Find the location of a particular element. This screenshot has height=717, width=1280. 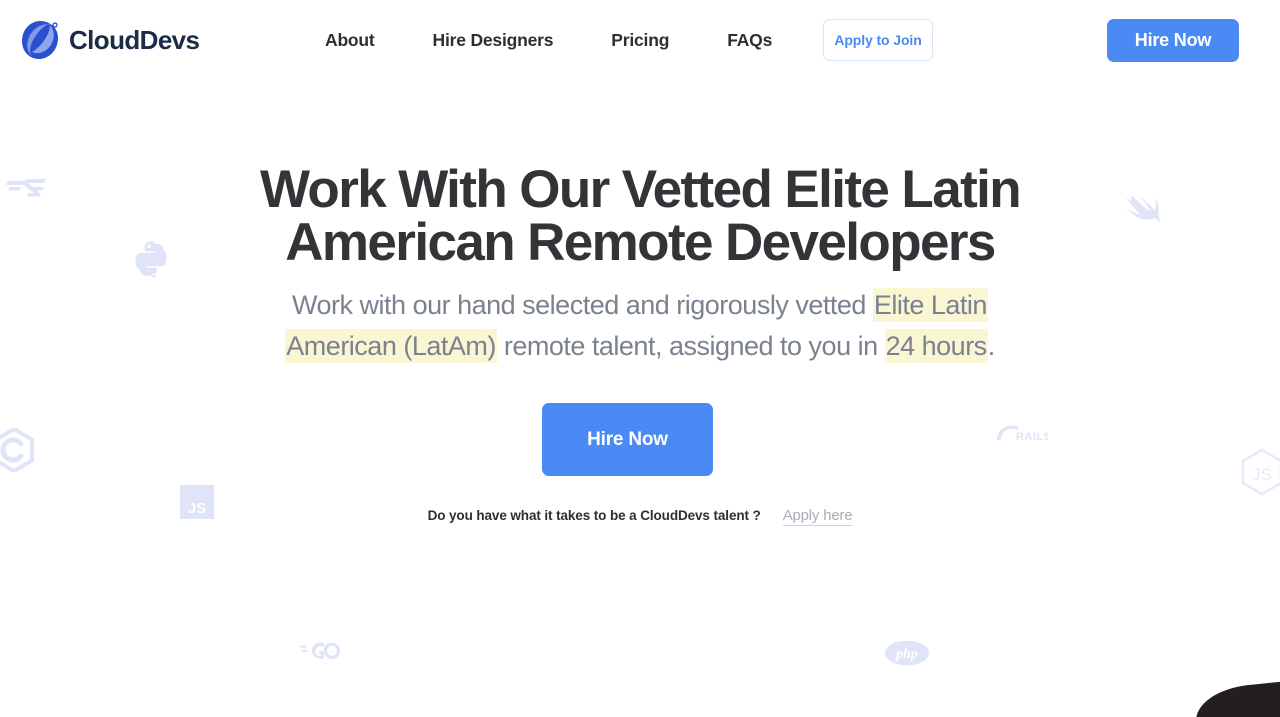

hero-title-line-1: Work With Our Vetted Elite Latin is located at coordinates (640, 189).